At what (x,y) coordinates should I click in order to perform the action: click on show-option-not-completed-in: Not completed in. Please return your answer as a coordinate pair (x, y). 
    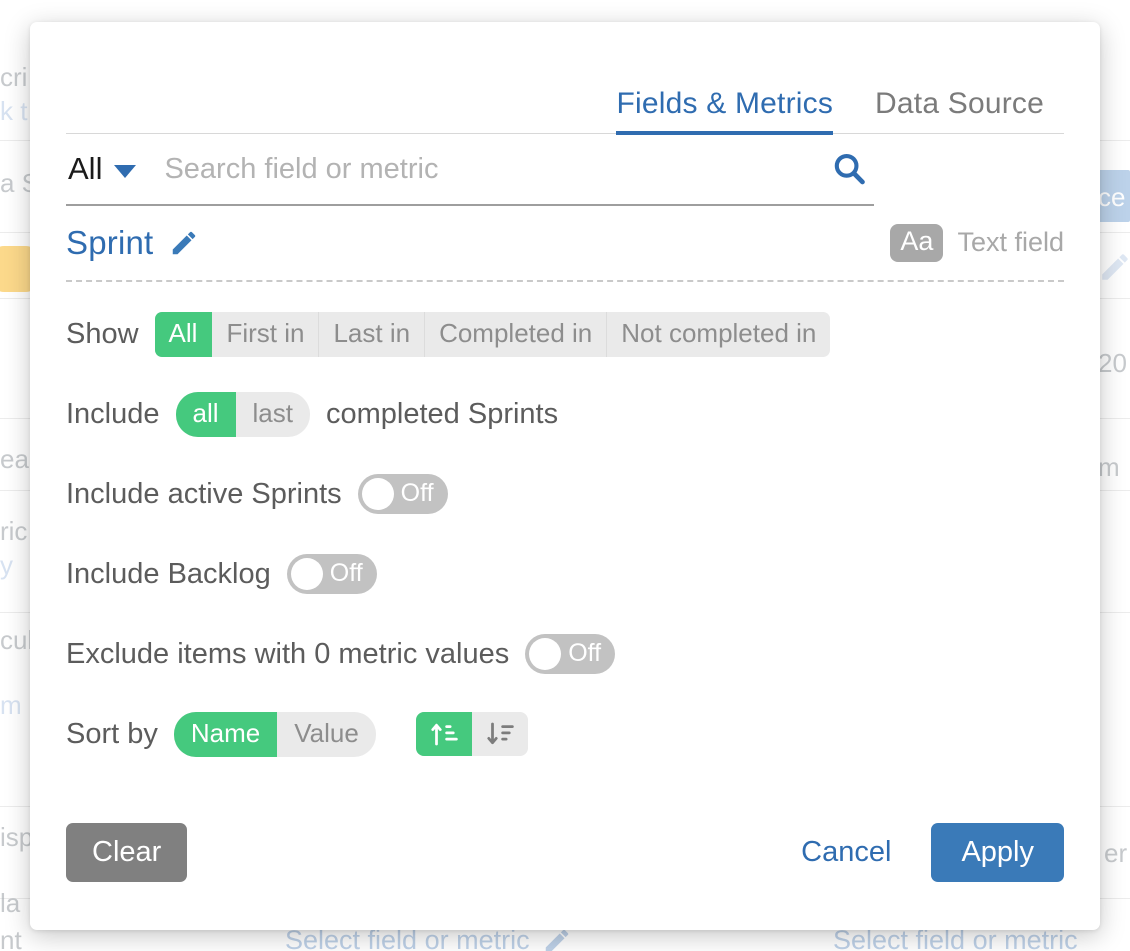
    Looking at the image, I should click on (718, 334).